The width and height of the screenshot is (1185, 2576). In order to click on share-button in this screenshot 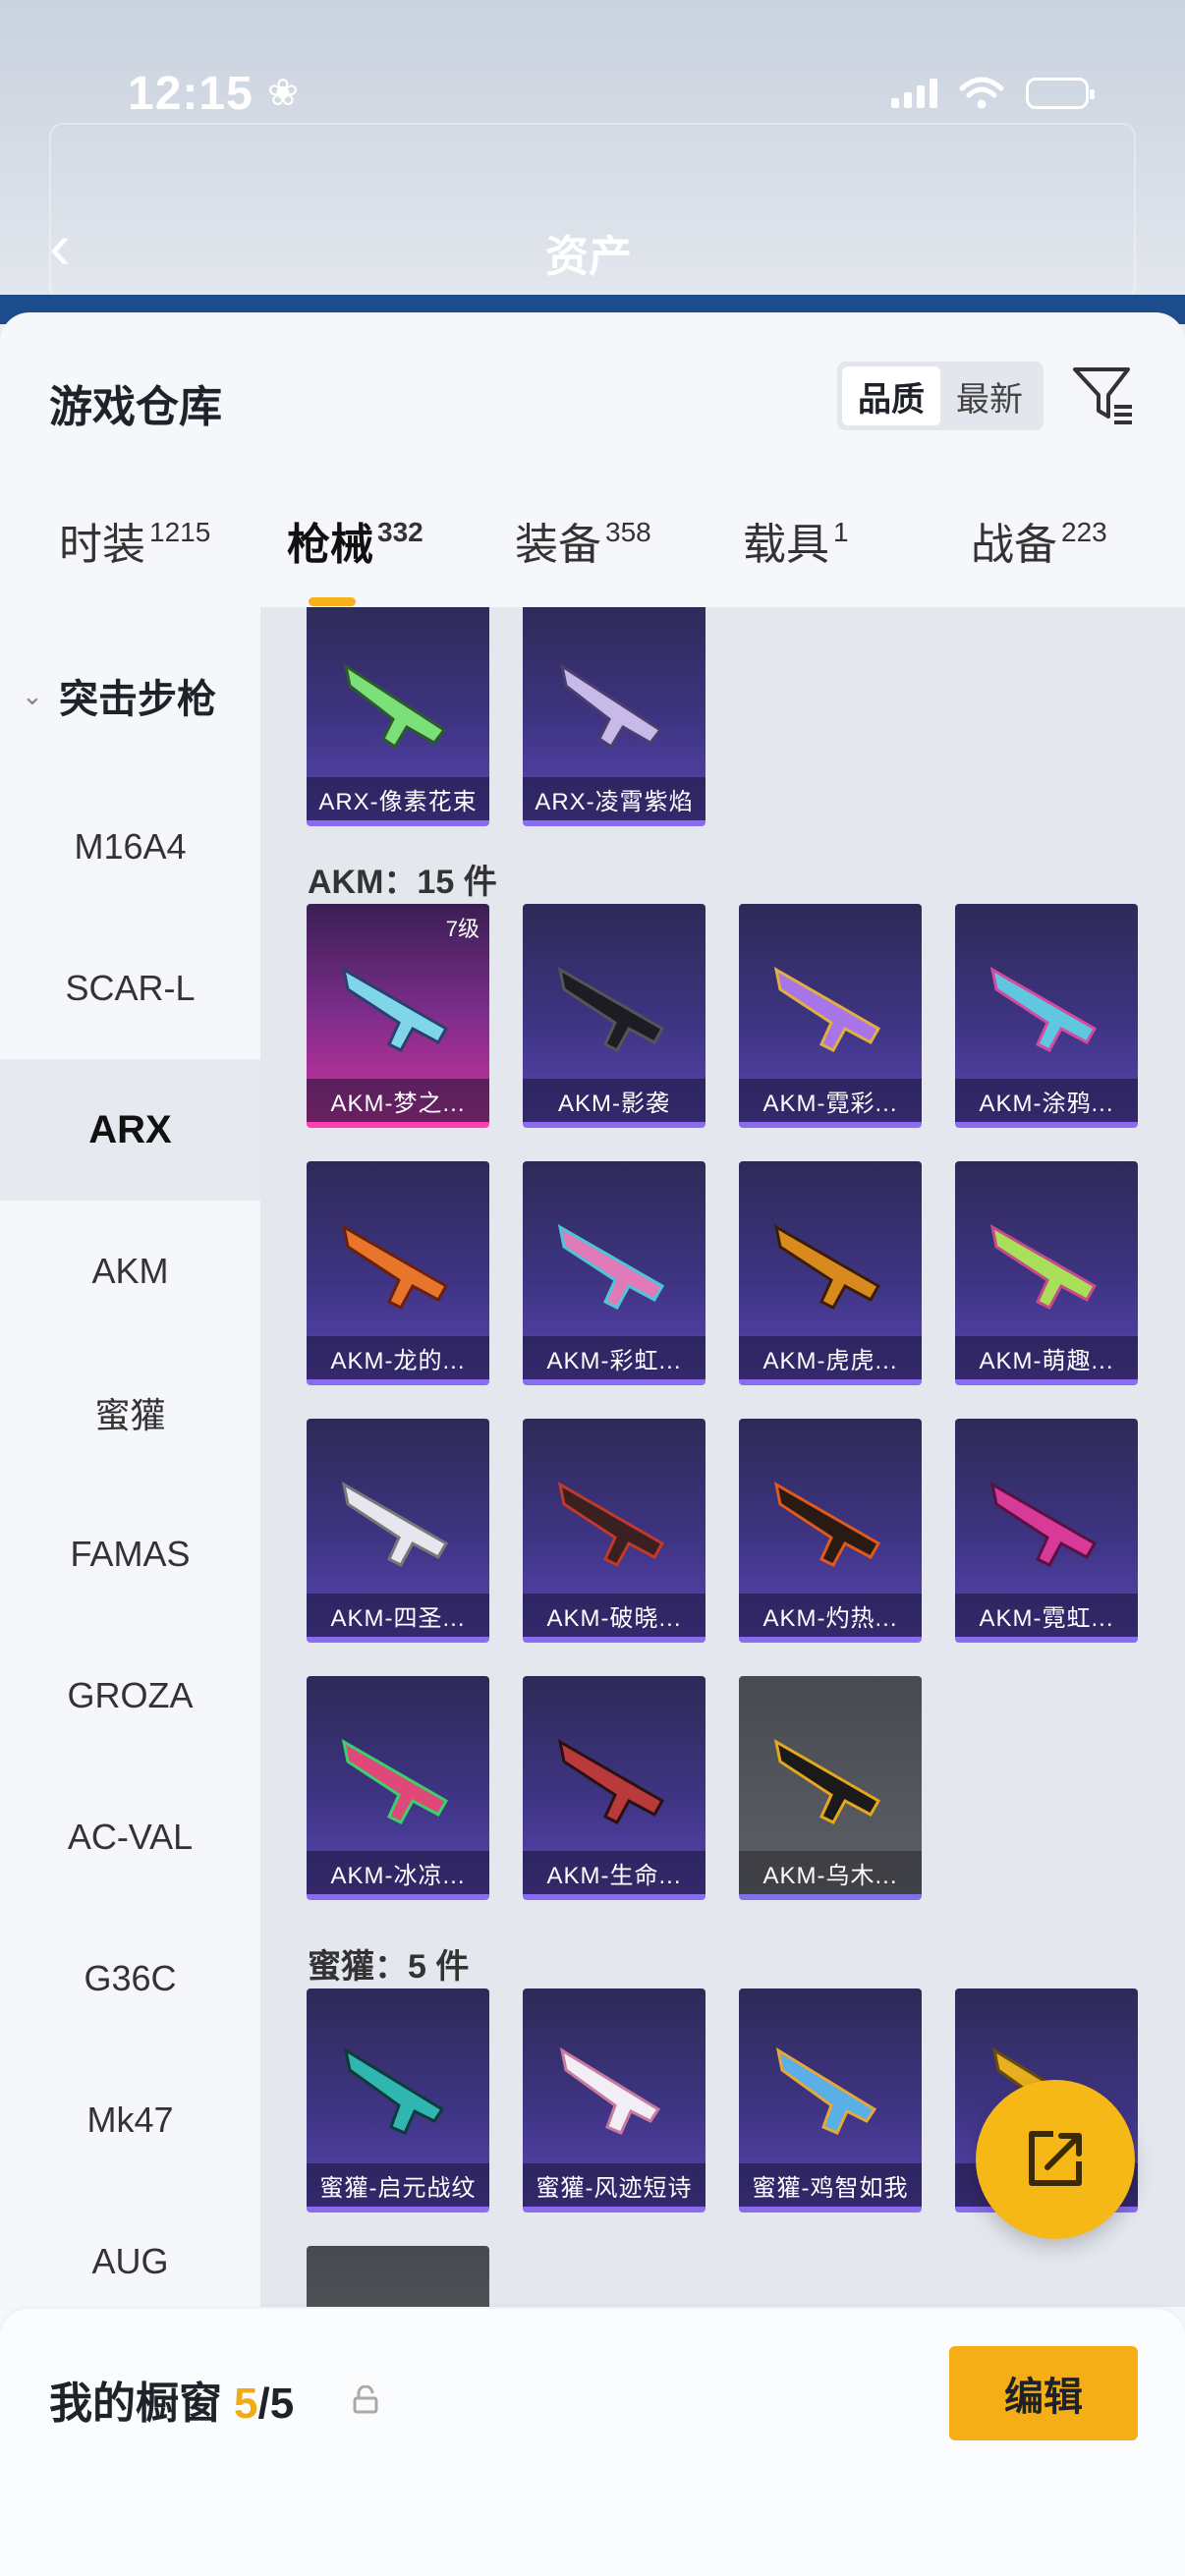, I will do `click(1056, 2159)`.